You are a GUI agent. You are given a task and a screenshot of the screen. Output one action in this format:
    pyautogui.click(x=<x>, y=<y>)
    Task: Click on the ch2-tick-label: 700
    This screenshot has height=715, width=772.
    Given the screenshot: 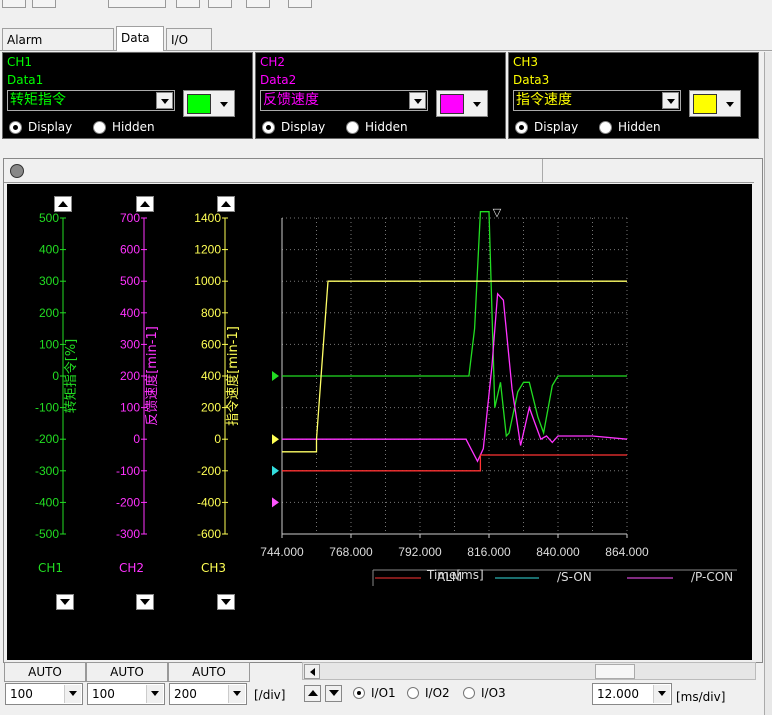 What is the action you would take?
    pyautogui.click(x=130, y=218)
    